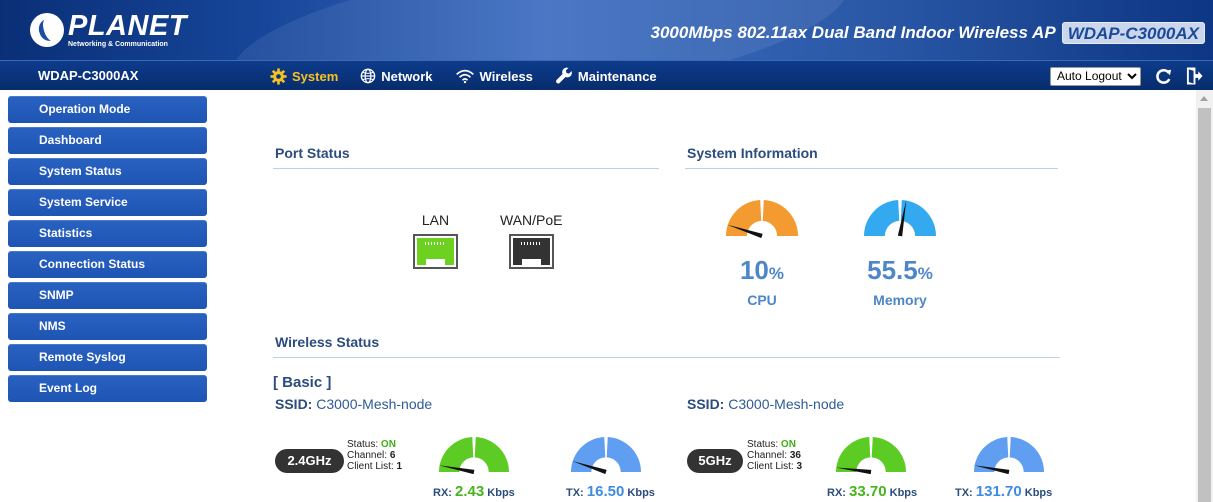 The height and width of the screenshot is (502, 1213). What do you see at coordinates (774, 444) in the screenshot?
I see `band-5g-status: Status: ON` at bounding box center [774, 444].